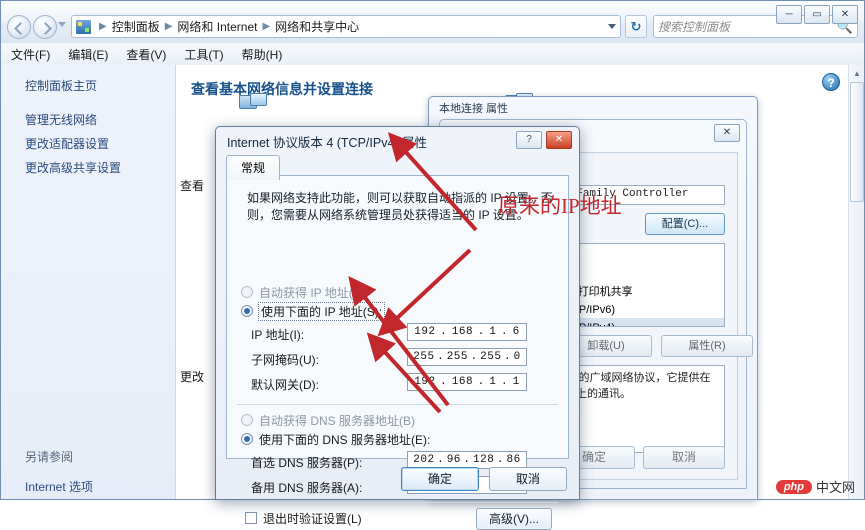  I want to click on sidebar-item-control-panel-home: 控制面板主页, so click(100, 85).